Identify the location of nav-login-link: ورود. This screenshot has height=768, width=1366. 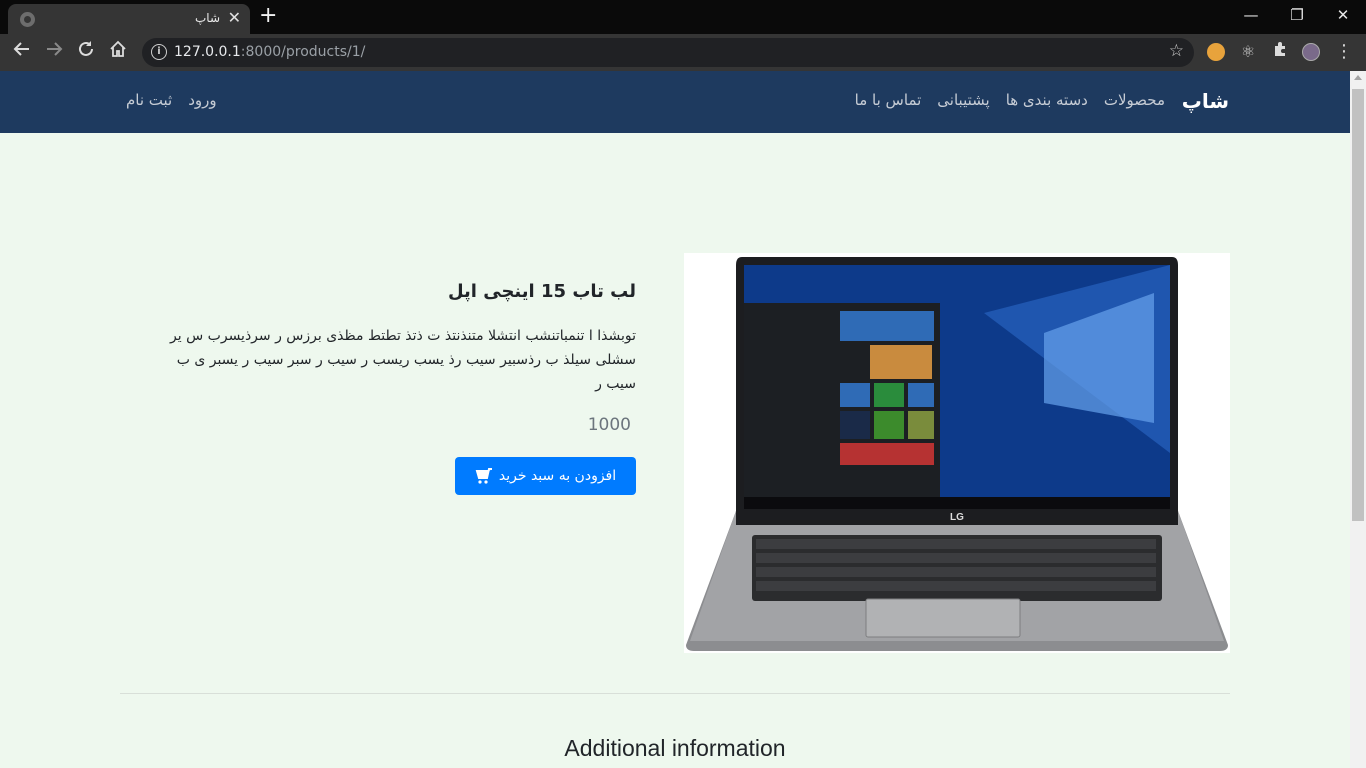
(202, 100).